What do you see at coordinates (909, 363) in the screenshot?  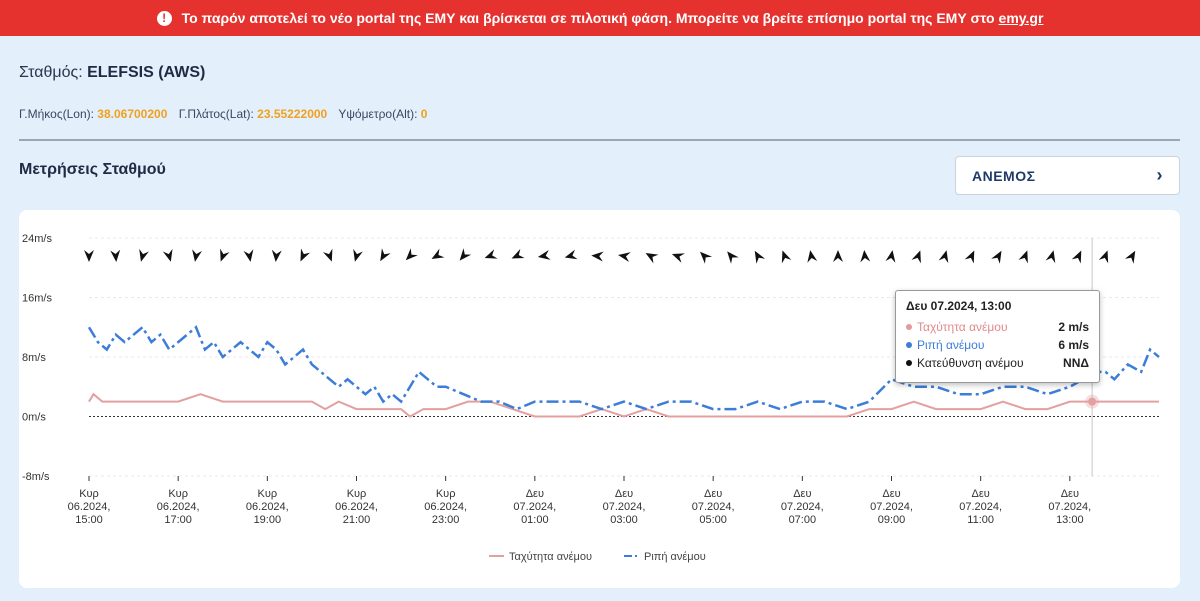 I see `direction-dot-icon` at bounding box center [909, 363].